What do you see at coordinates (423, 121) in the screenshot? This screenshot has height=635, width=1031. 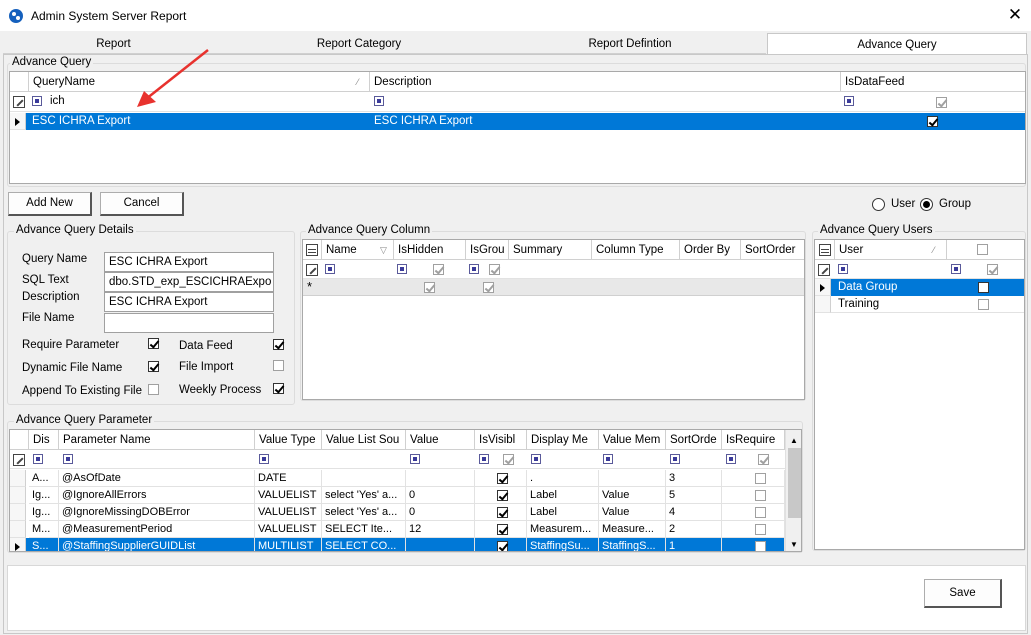 I see `description-cell: ESC ICHRA Export` at bounding box center [423, 121].